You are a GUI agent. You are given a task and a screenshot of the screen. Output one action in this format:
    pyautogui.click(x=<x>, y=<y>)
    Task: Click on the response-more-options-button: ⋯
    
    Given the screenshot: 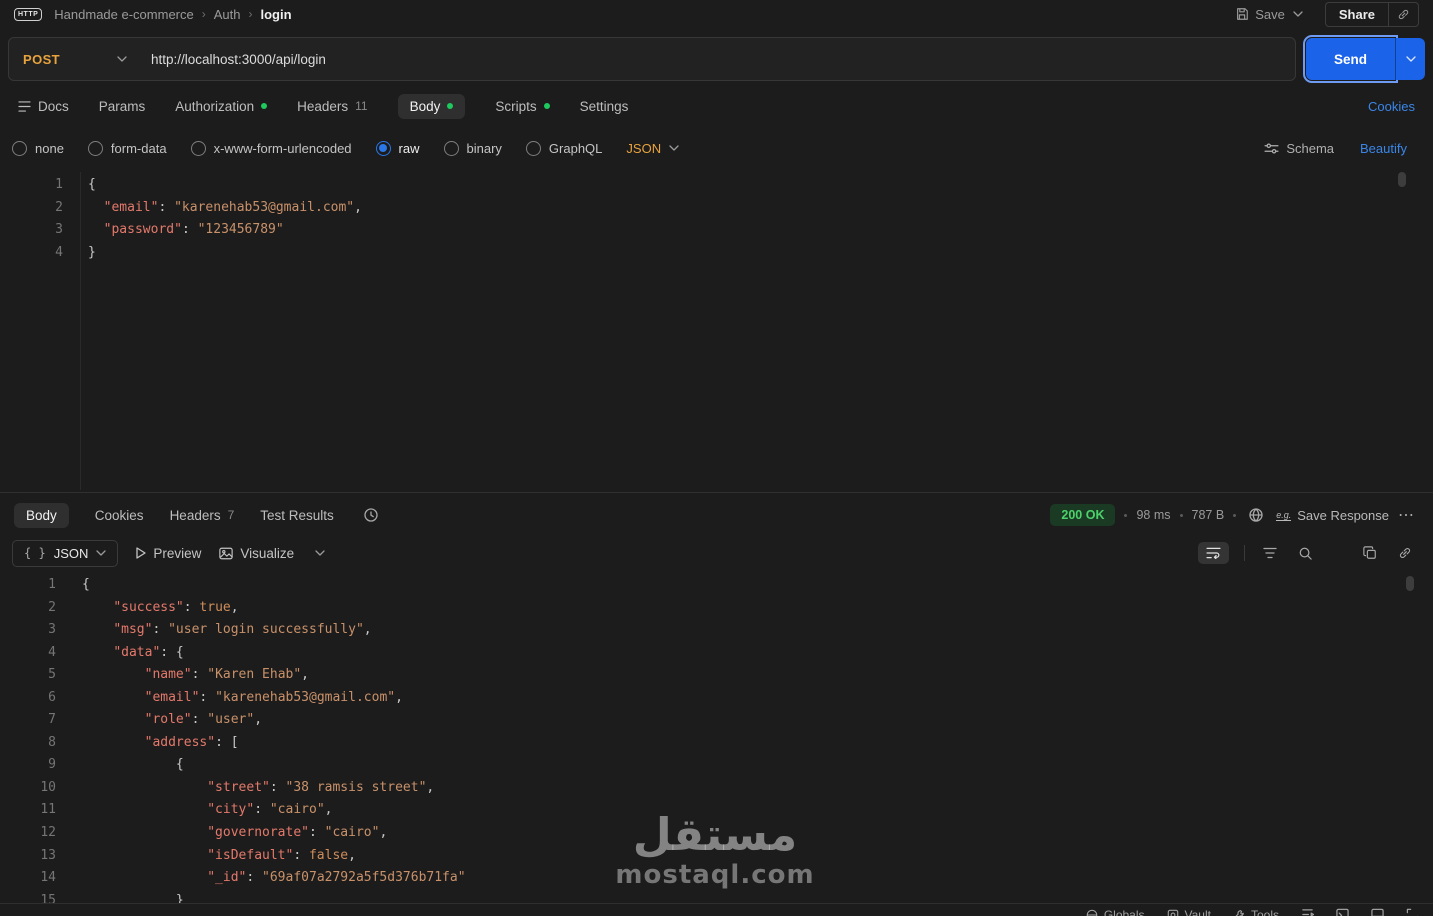 What is the action you would take?
    pyautogui.click(x=1406, y=515)
    